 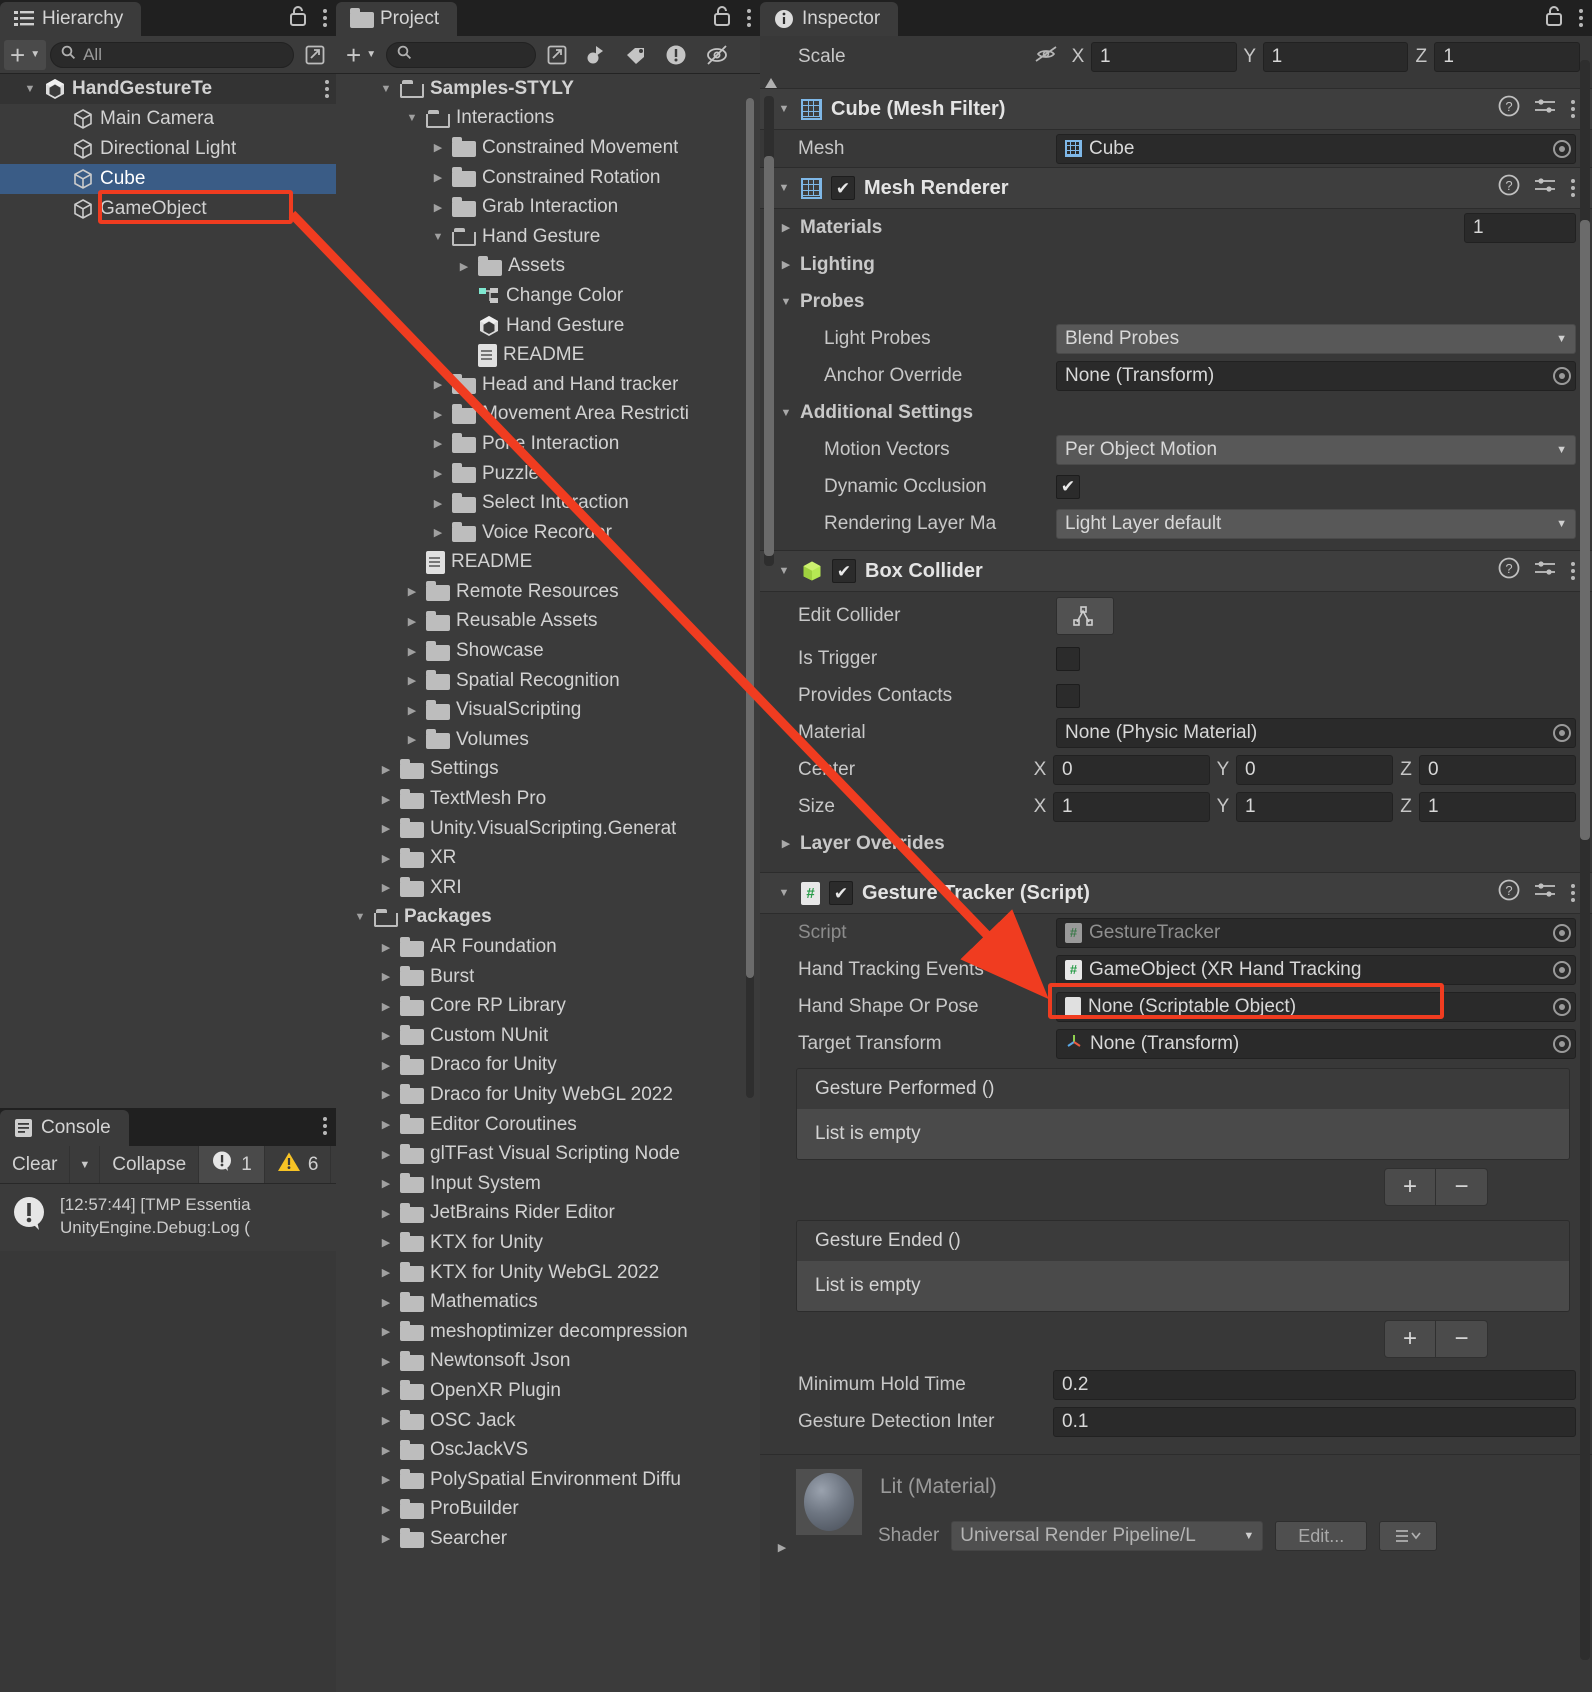 What do you see at coordinates (1068, 695) in the screenshot?
I see `provides-contacts-checkbox` at bounding box center [1068, 695].